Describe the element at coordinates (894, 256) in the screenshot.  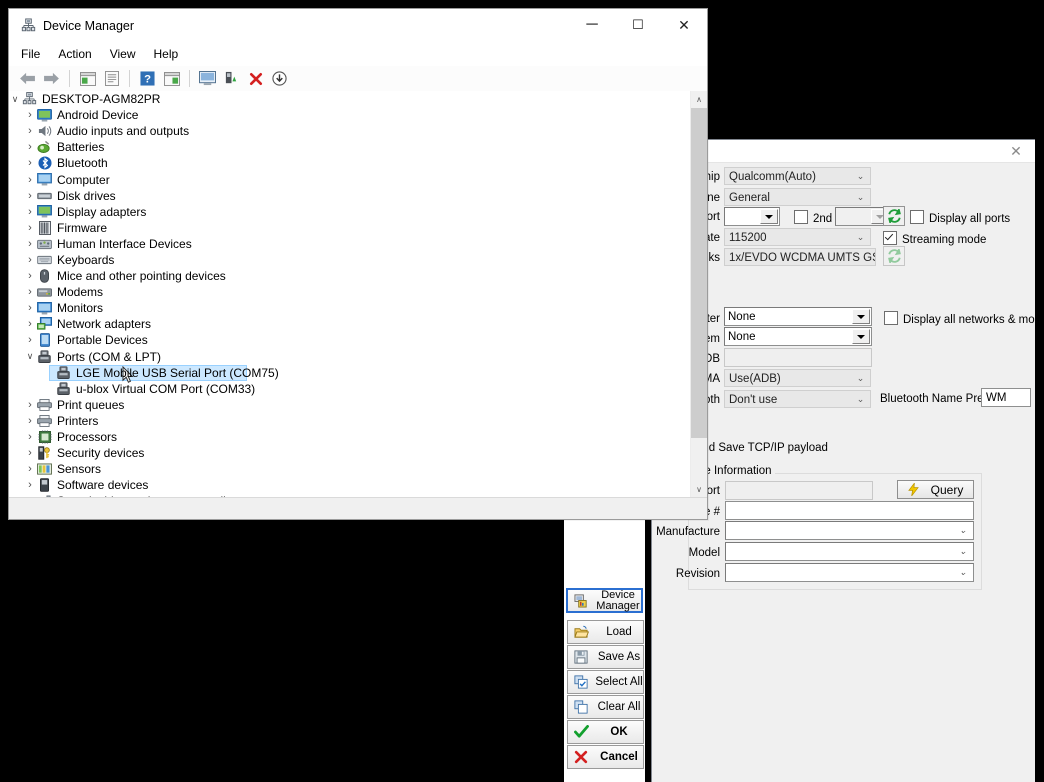
I see `masks-refresh-button` at that location.